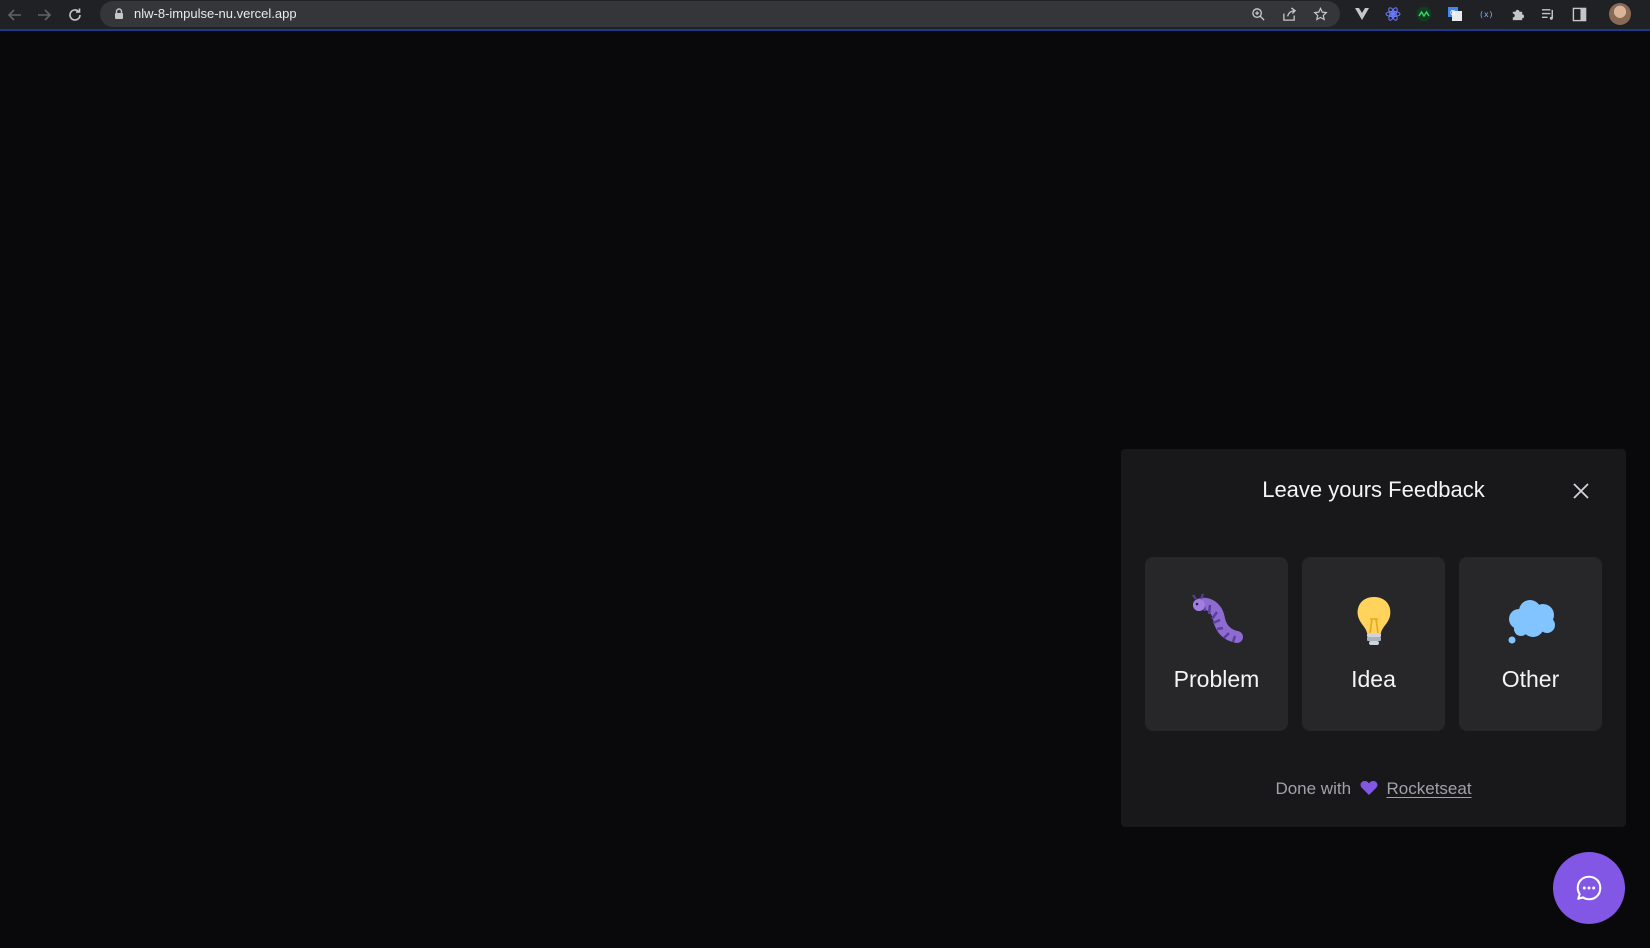 The width and height of the screenshot is (1650, 948). Describe the element at coordinates (1579, 14) in the screenshot. I see `side-panel-icon` at that location.